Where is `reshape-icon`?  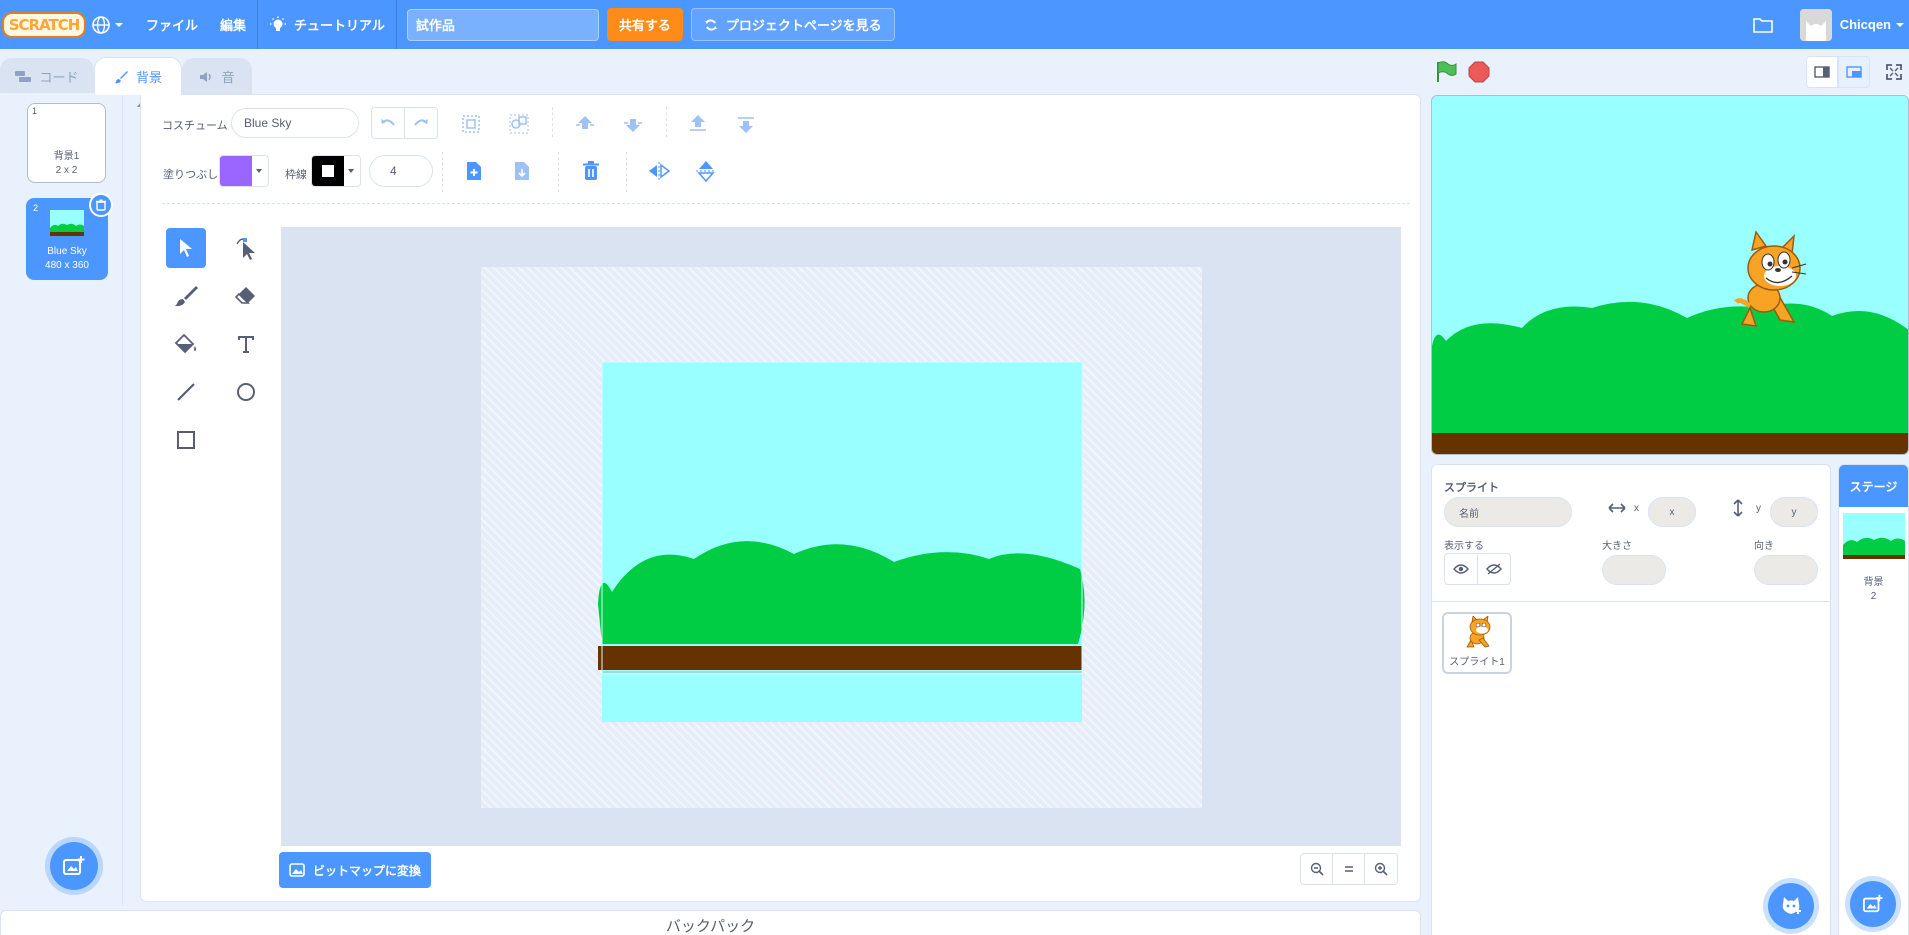 reshape-icon is located at coordinates (245, 249).